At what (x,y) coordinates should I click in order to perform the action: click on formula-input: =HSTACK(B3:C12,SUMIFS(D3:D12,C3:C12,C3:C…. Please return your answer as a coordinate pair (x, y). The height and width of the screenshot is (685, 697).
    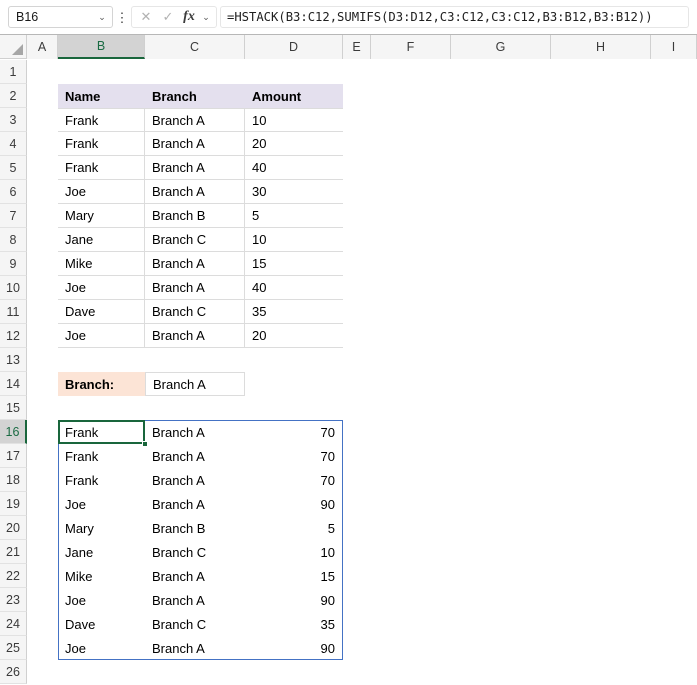
    Looking at the image, I should click on (454, 17).